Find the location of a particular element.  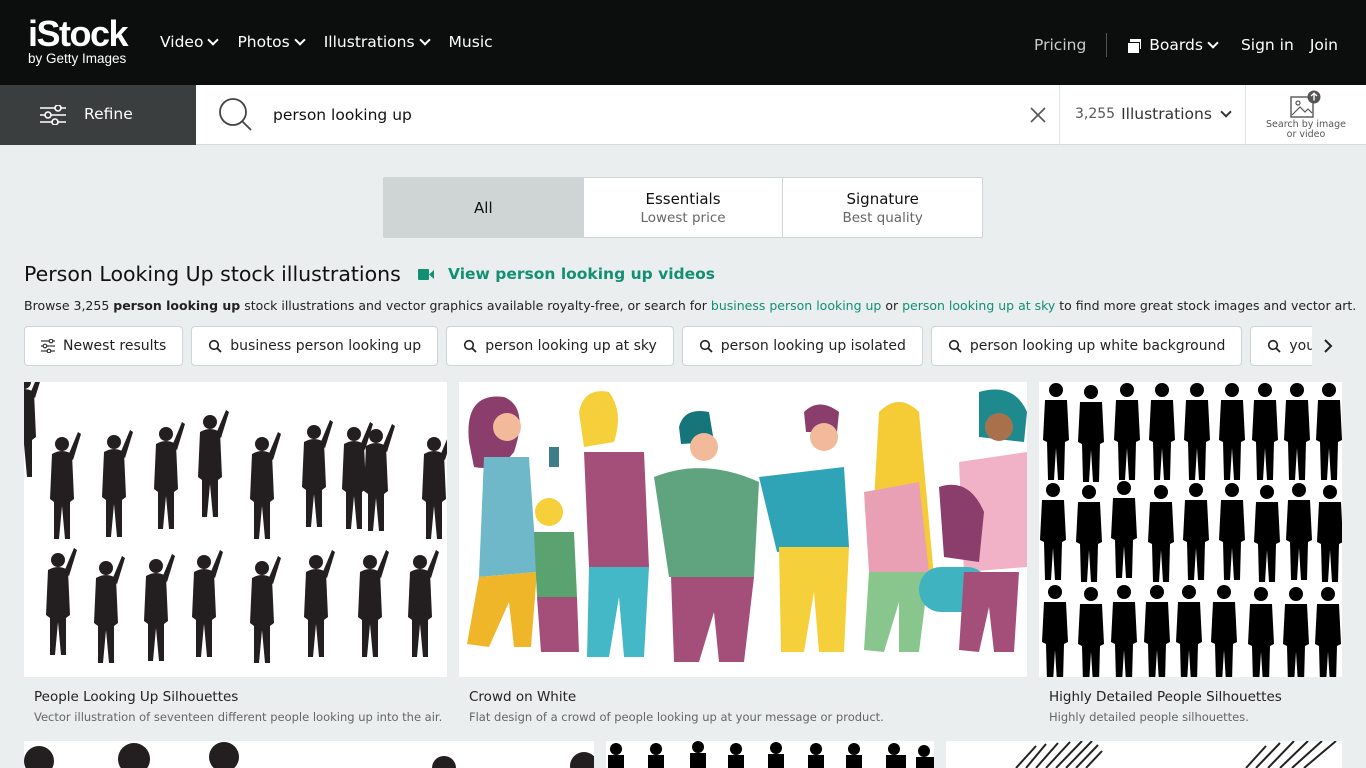

chip-related-search: person looking up at sky is located at coordinates (560, 346).